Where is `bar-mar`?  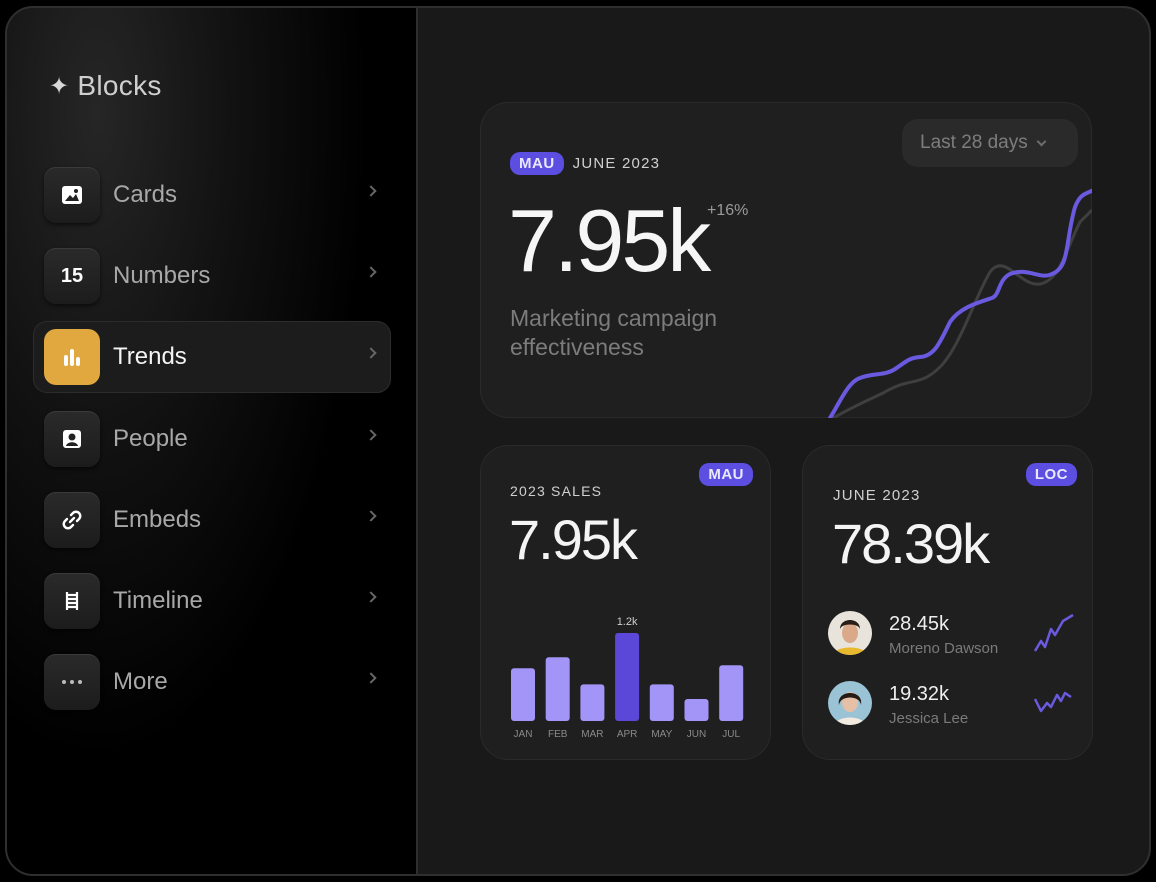
bar-mar is located at coordinates (592, 702).